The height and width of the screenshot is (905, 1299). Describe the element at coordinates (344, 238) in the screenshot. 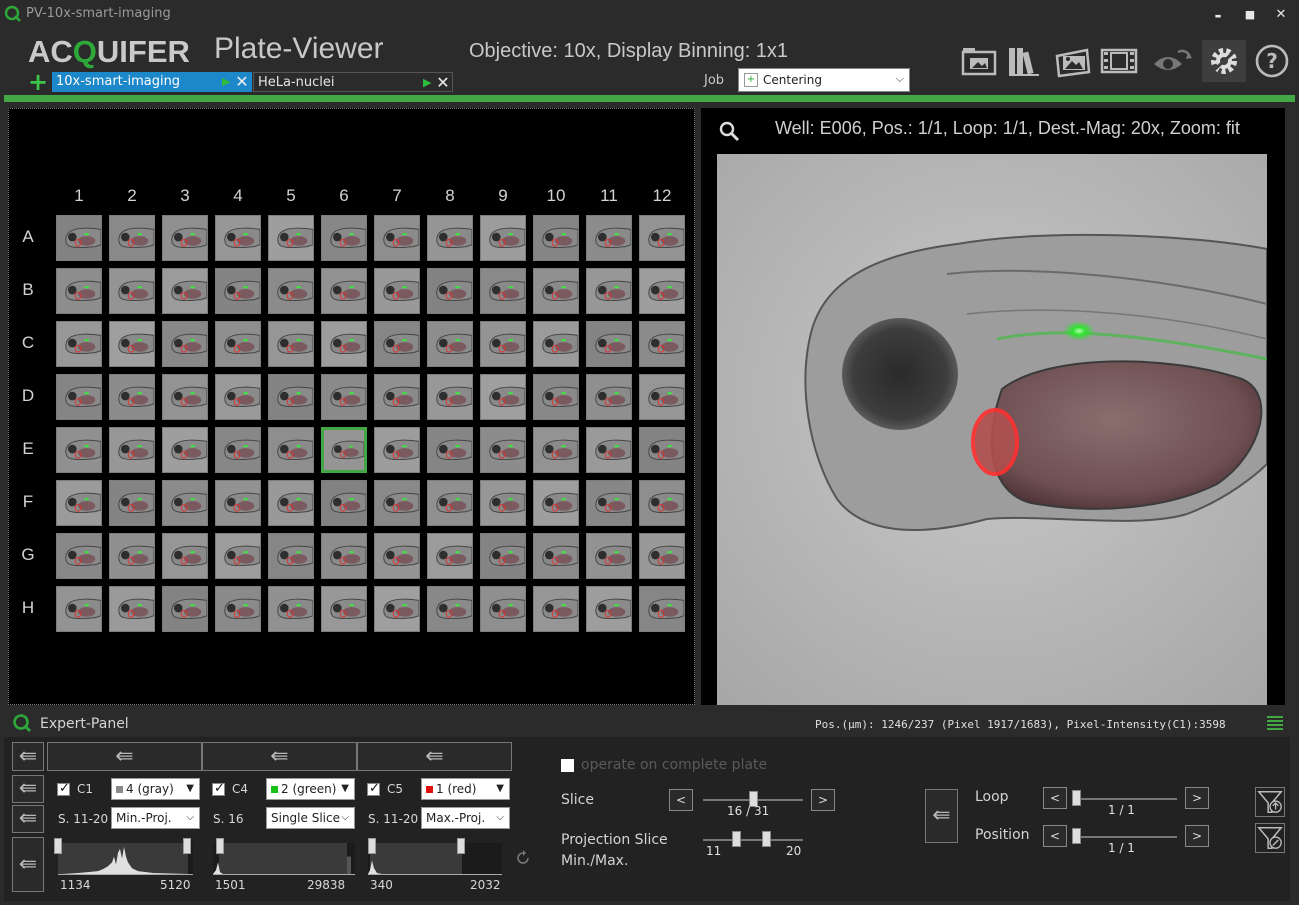

I see `well-A6` at that location.